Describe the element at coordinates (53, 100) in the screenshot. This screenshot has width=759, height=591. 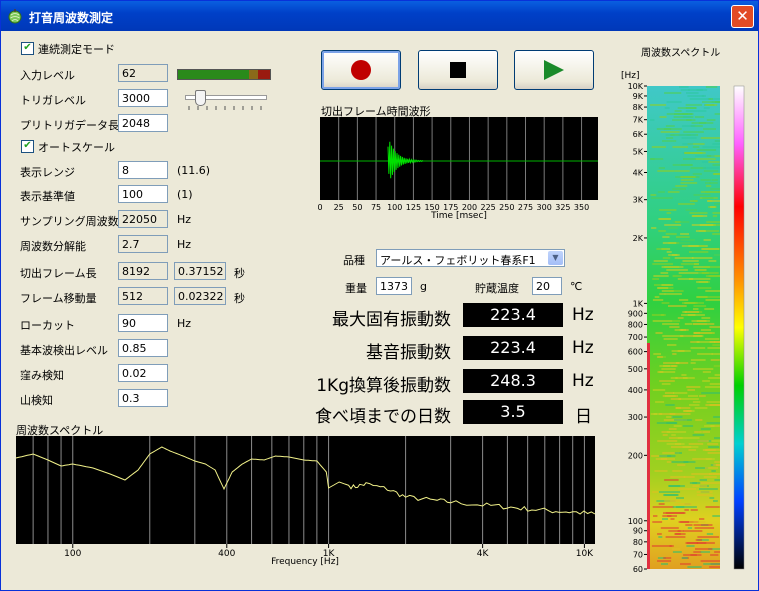
I see `trigger-level-label: トリガレベル` at that location.